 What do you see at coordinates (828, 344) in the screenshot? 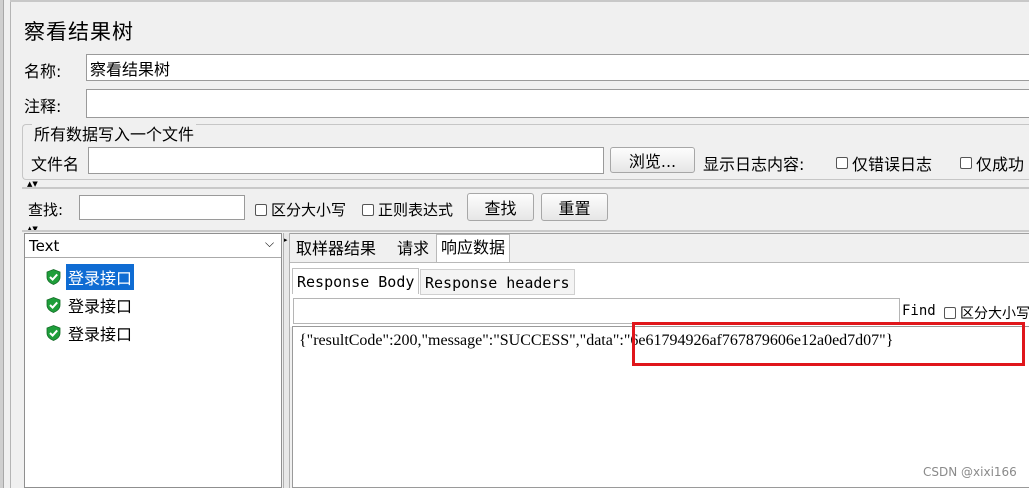
I see `highlight-annotation-box` at bounding box center [828, 344].